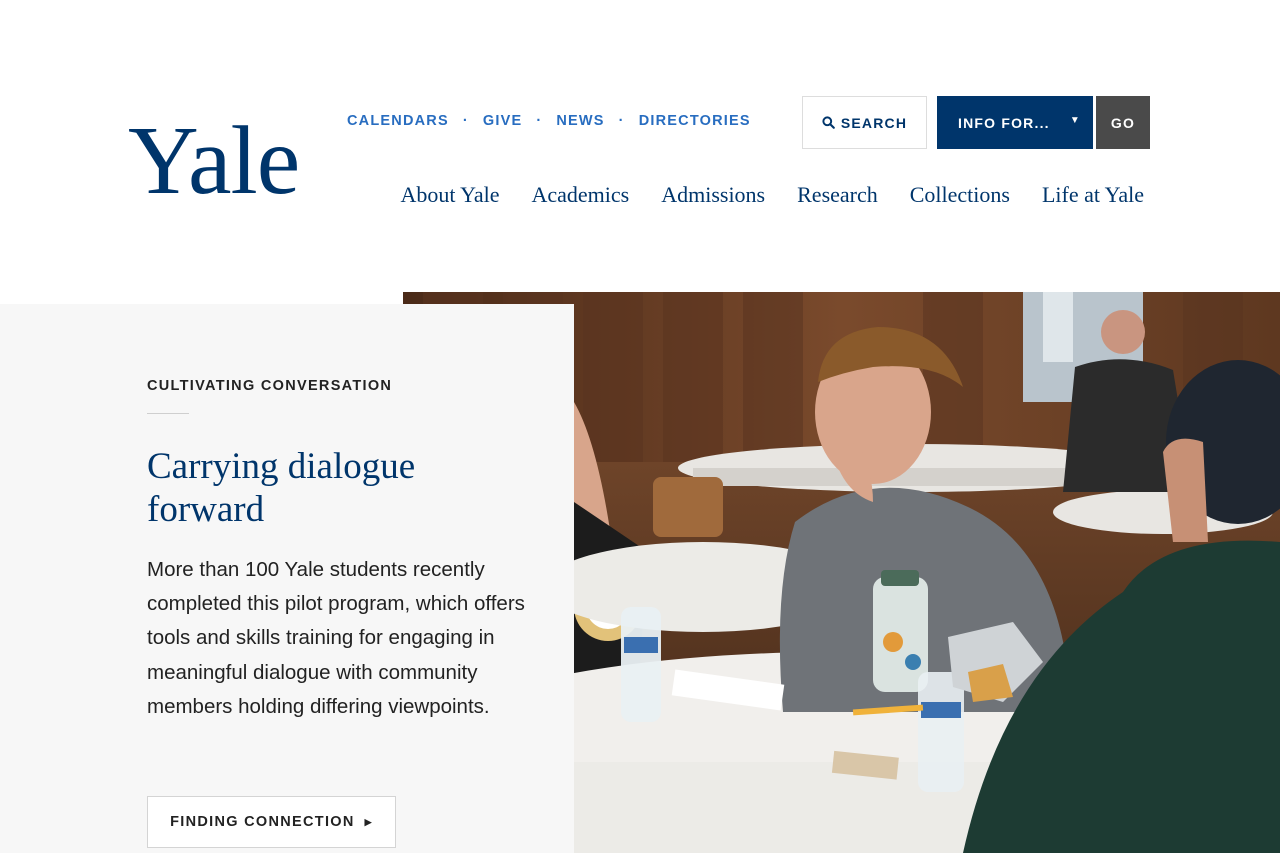 This screenshot has width=1280, height=853. I want to click on hero-headline: Carrying dialogue forward, so click(337, 488).